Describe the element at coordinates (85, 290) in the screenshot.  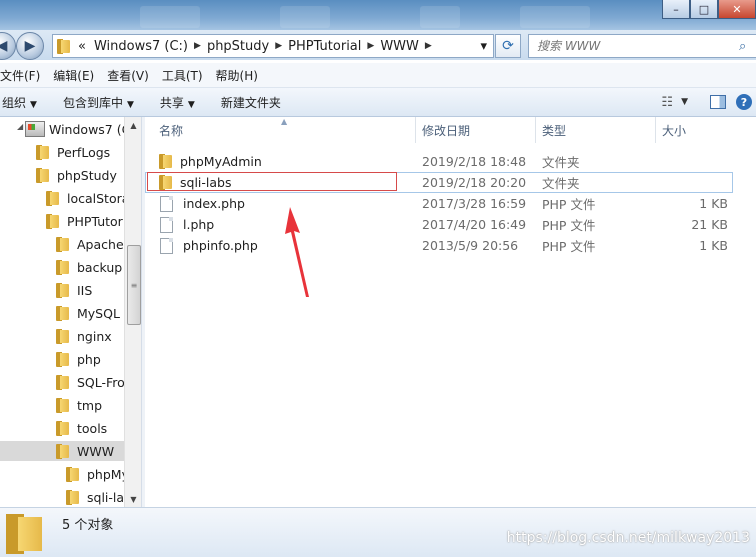
I see `tree-item-label: IIS` at that location.